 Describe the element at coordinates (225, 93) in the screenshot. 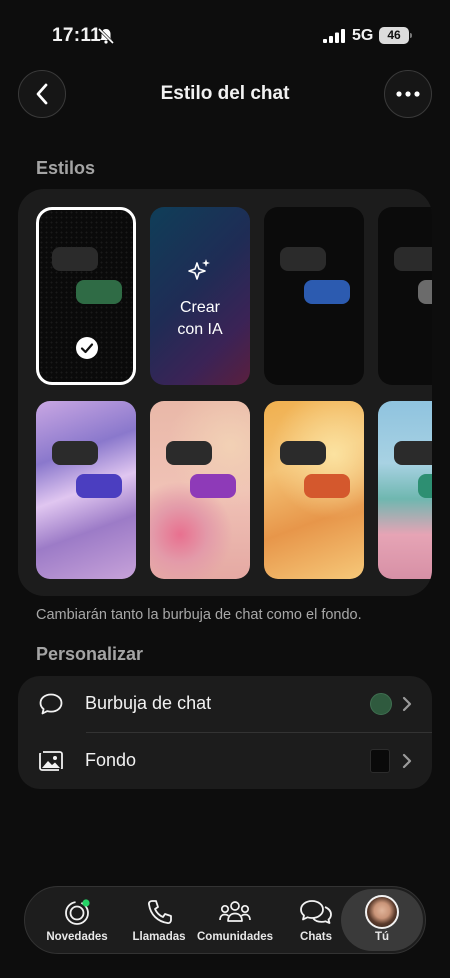

I see `page-title: Estilo del chat` at that location.